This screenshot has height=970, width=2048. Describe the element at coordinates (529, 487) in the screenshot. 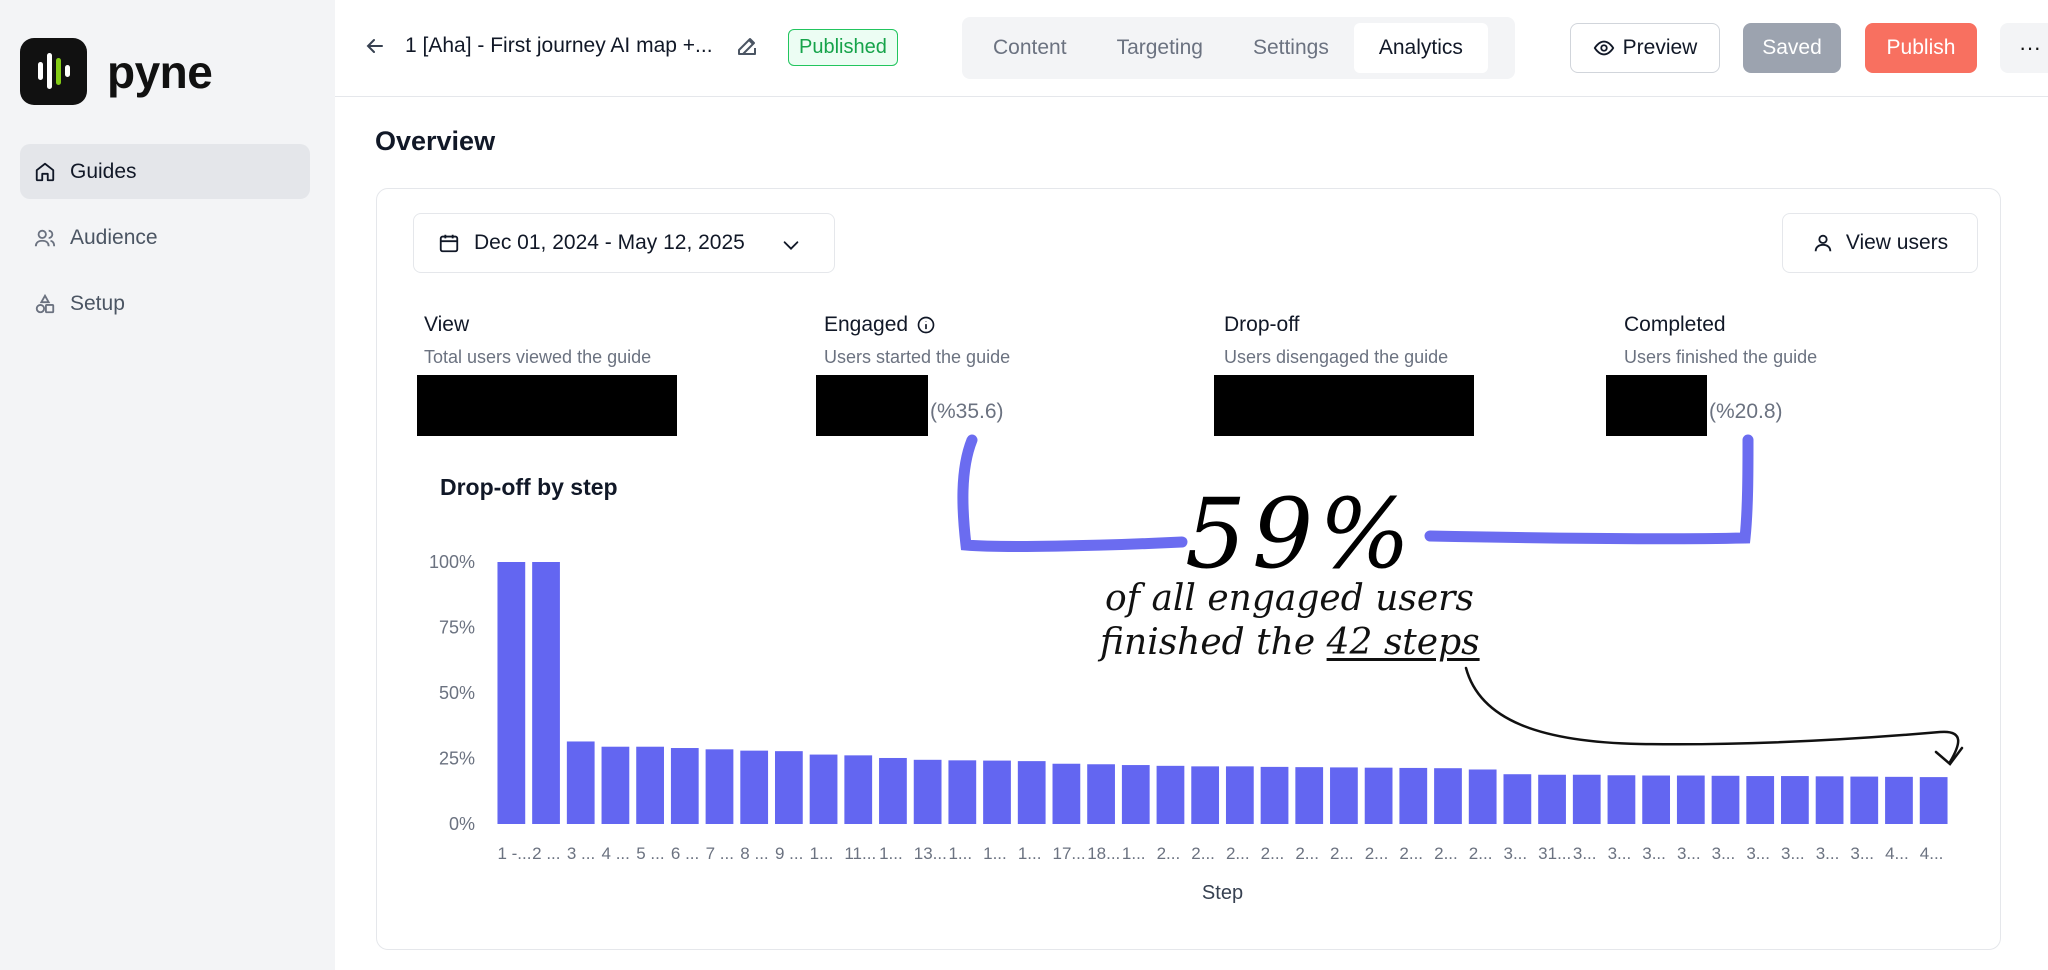

I see `chart-title: Drop-off by step` at that location.